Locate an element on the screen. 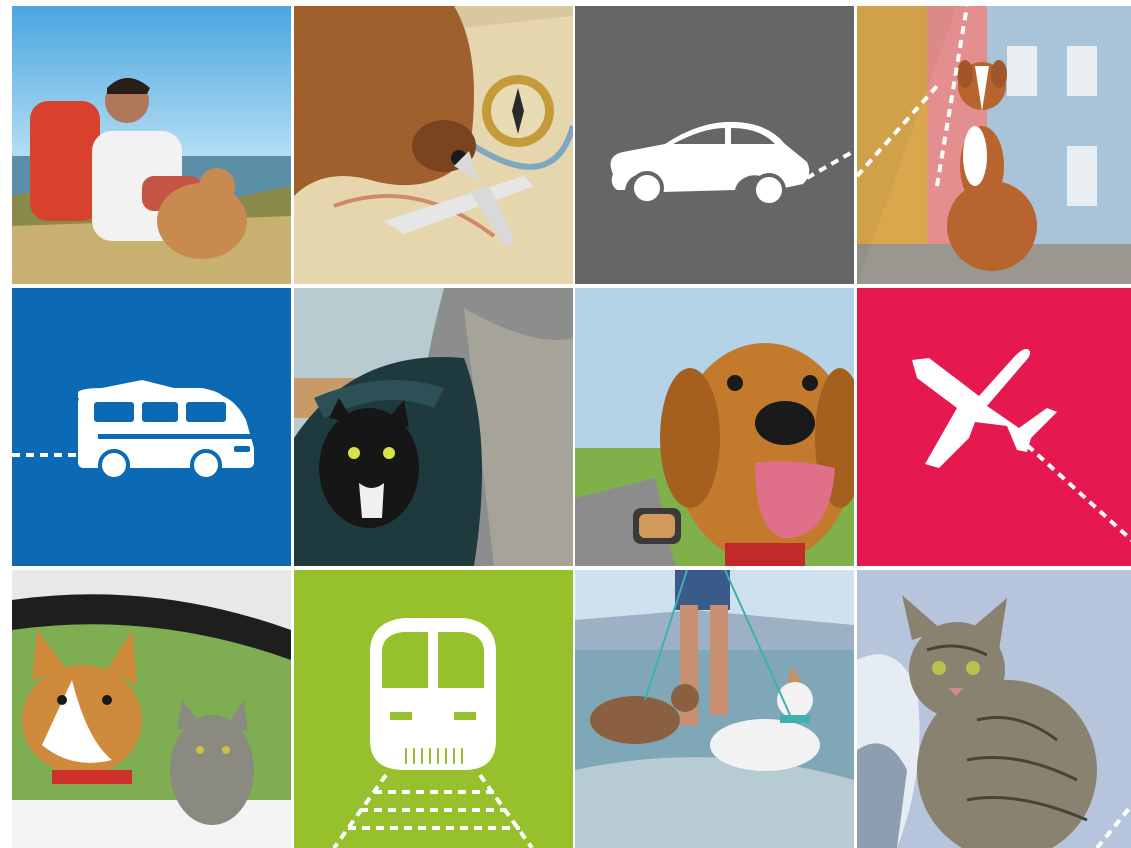 Image resolution: width=1131 pixels, height=848 pixels. cat-in-backpack-image is located at coordinates (433, 427).